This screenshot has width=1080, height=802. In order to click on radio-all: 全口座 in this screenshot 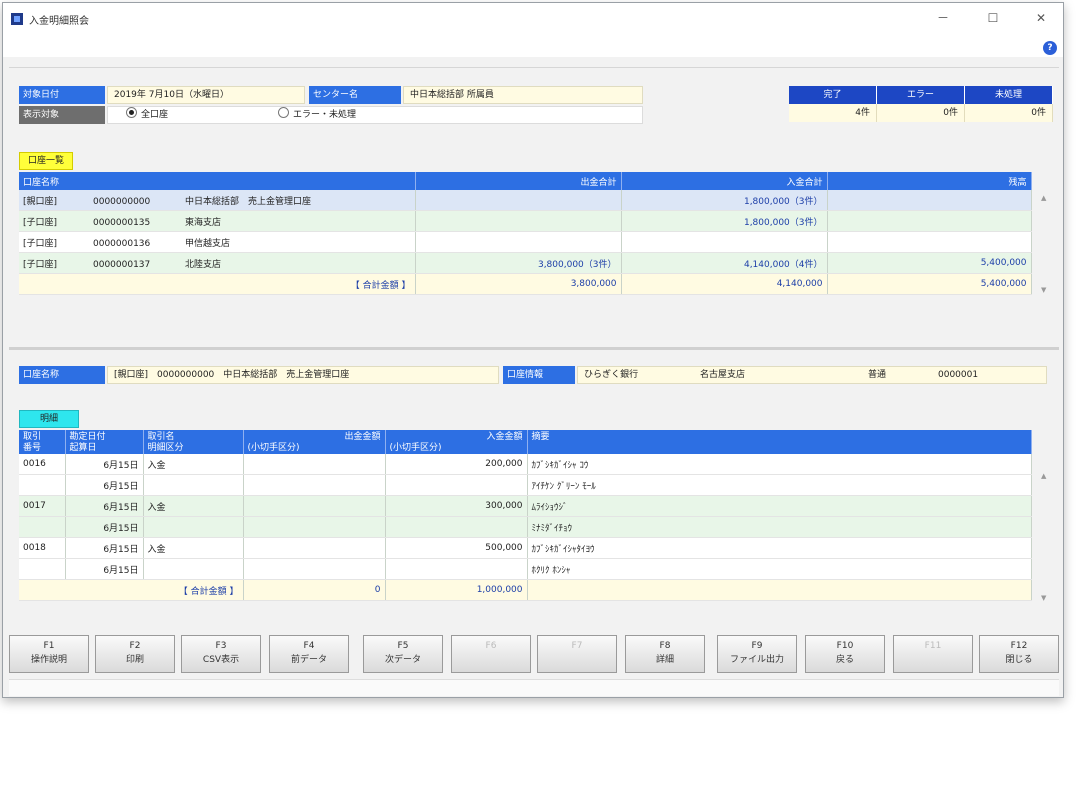, I will do `click(147, 115)`.